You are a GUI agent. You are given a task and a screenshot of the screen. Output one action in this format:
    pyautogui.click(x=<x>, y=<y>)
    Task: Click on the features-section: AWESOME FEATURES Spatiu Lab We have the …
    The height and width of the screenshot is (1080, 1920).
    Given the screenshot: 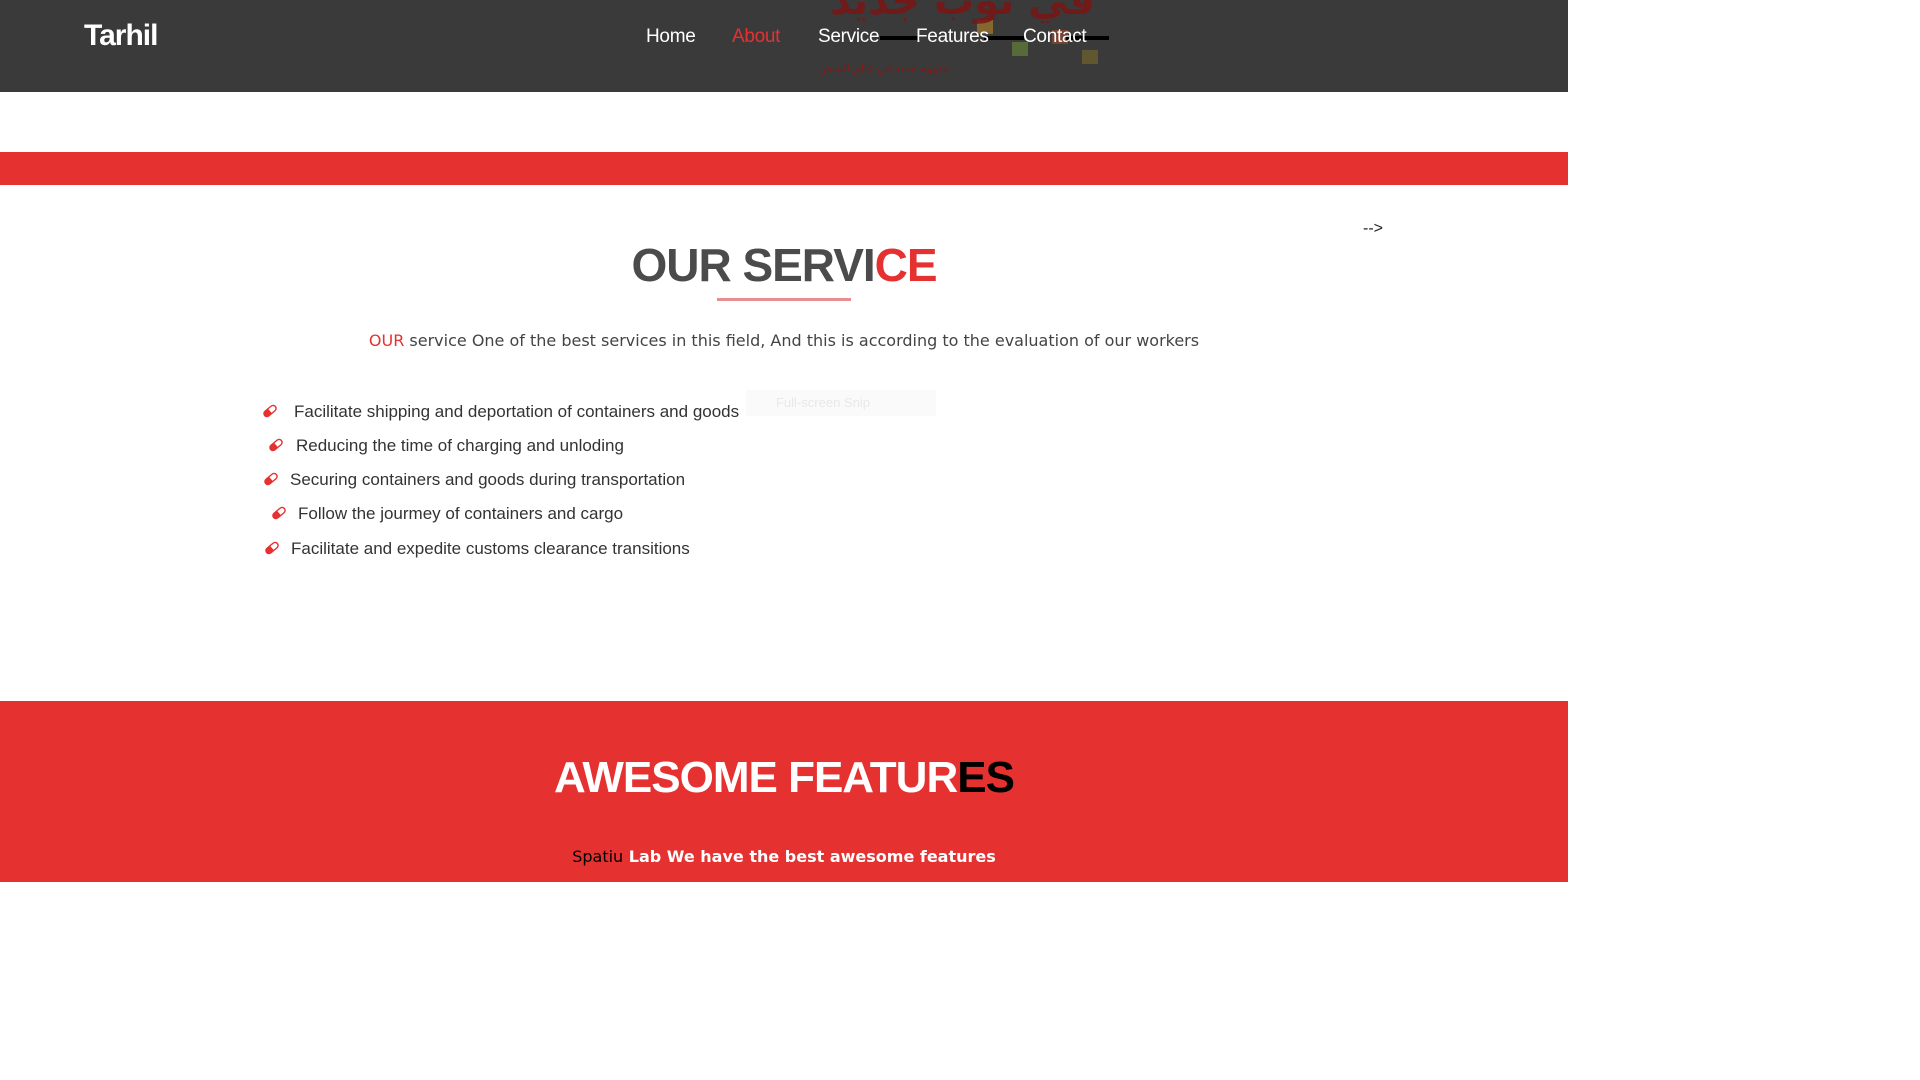 What is the action you would take?
    pyautogui.click(x=784, y=791)
    